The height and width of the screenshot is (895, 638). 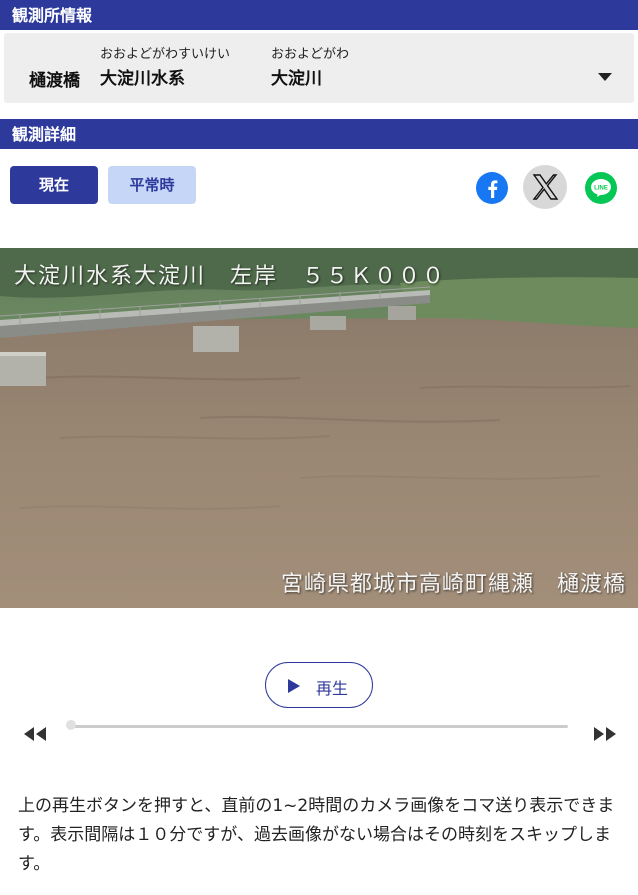 What do you see at coordinates (294, 686) in the screenshot?
I see `play-icon` at bounding box center [294, 686].